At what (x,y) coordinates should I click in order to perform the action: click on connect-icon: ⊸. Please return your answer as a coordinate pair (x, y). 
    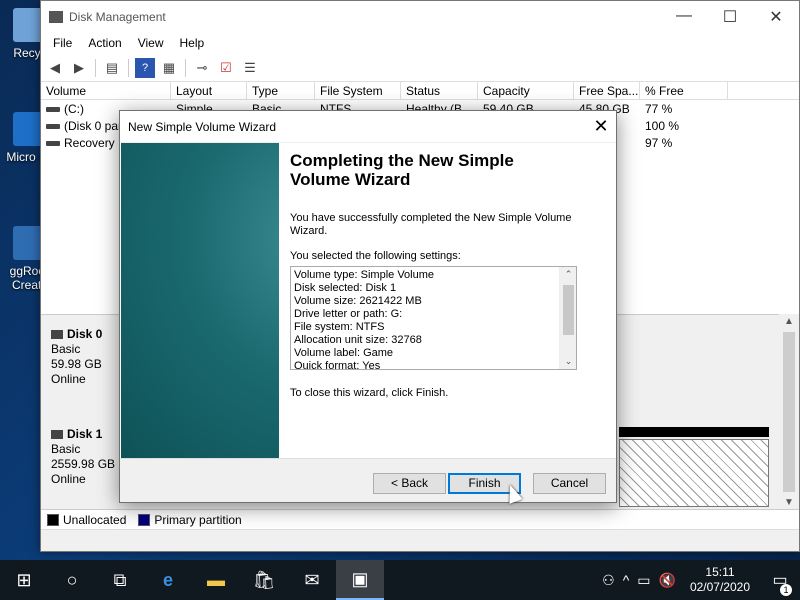
    Looking at the image, I should click on (202, 68).